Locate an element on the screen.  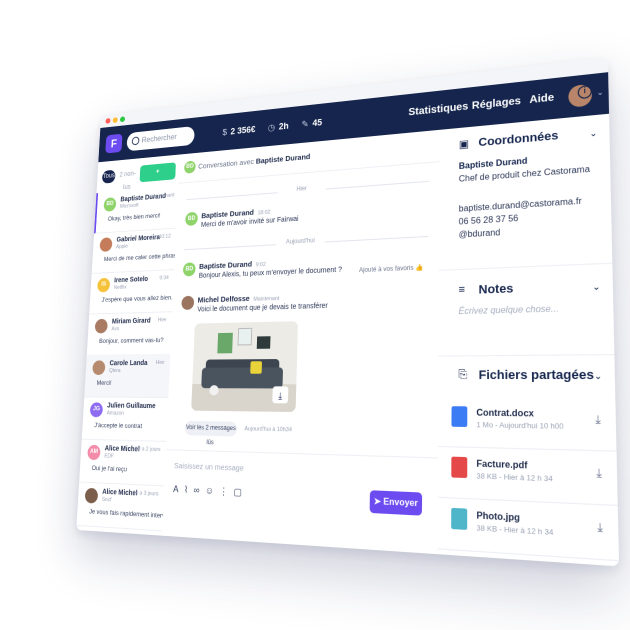
stat-messages: ✎ 45 is located at coordinates (312, 123).